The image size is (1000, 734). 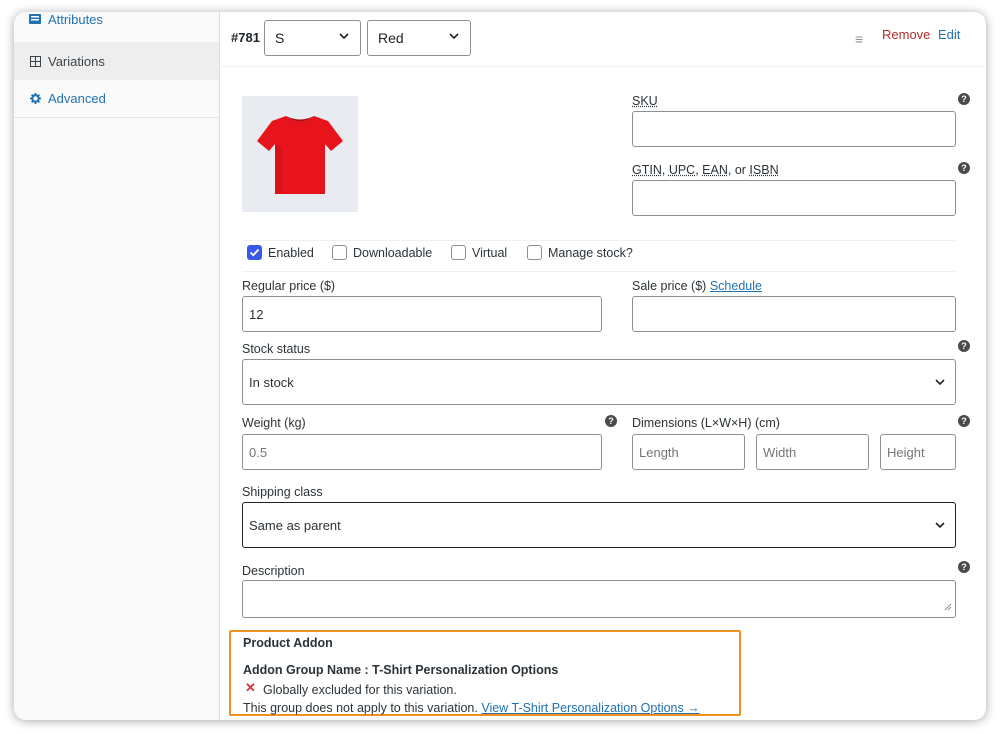 I want to click on variation-id: #781, so click(x=245, y=37).